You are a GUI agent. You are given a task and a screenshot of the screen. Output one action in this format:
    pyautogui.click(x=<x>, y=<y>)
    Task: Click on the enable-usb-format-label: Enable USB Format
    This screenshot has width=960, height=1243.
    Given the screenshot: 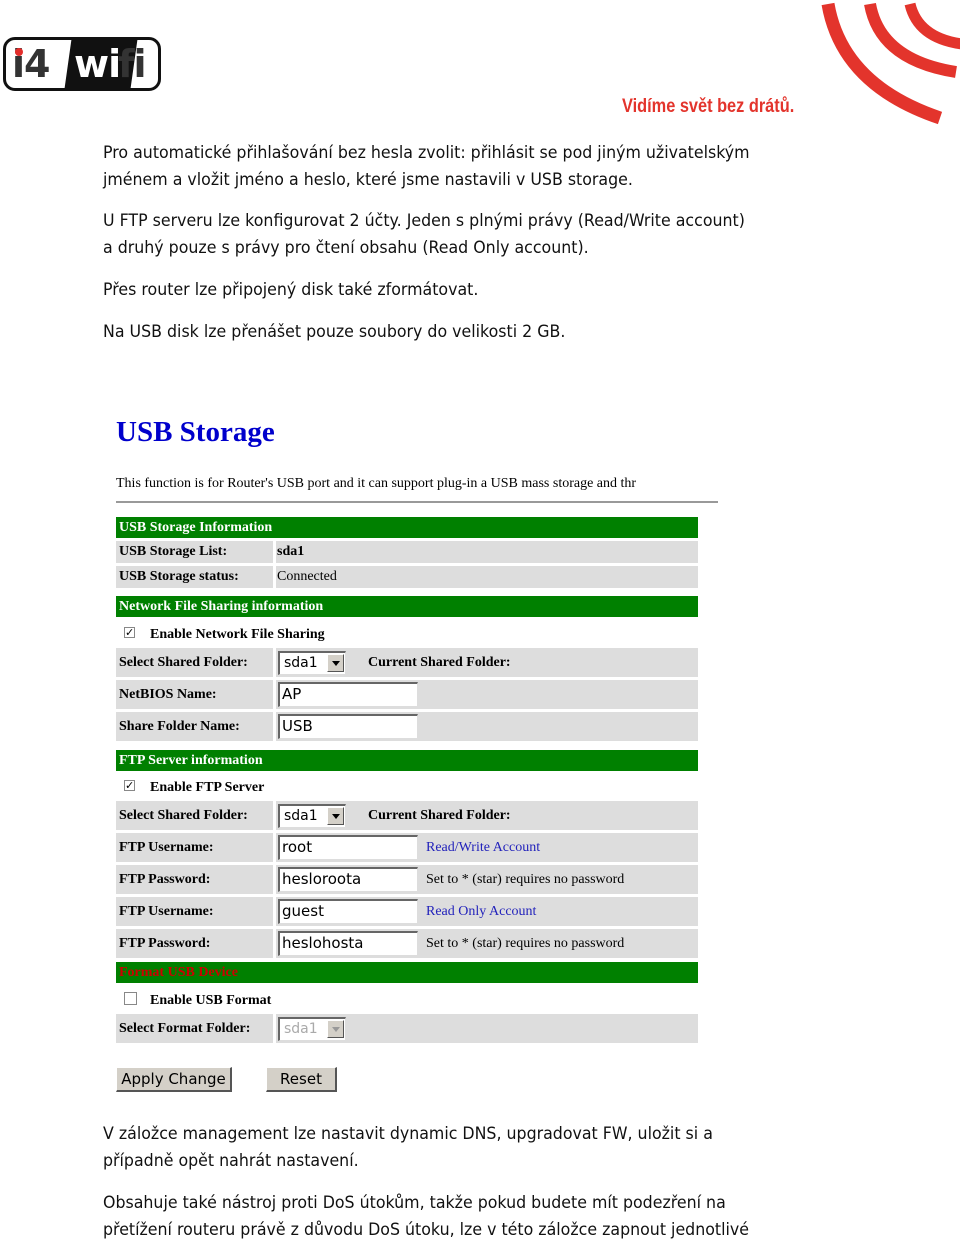 What is the action you would take?
    pyautogui.click(x=210, y=1001)
    